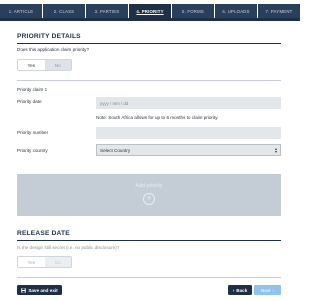  What do you see at coordinates (31, 65) in the screenshot?
I see `claim-priority-yes: Yes` at bounding box center [31, 65].